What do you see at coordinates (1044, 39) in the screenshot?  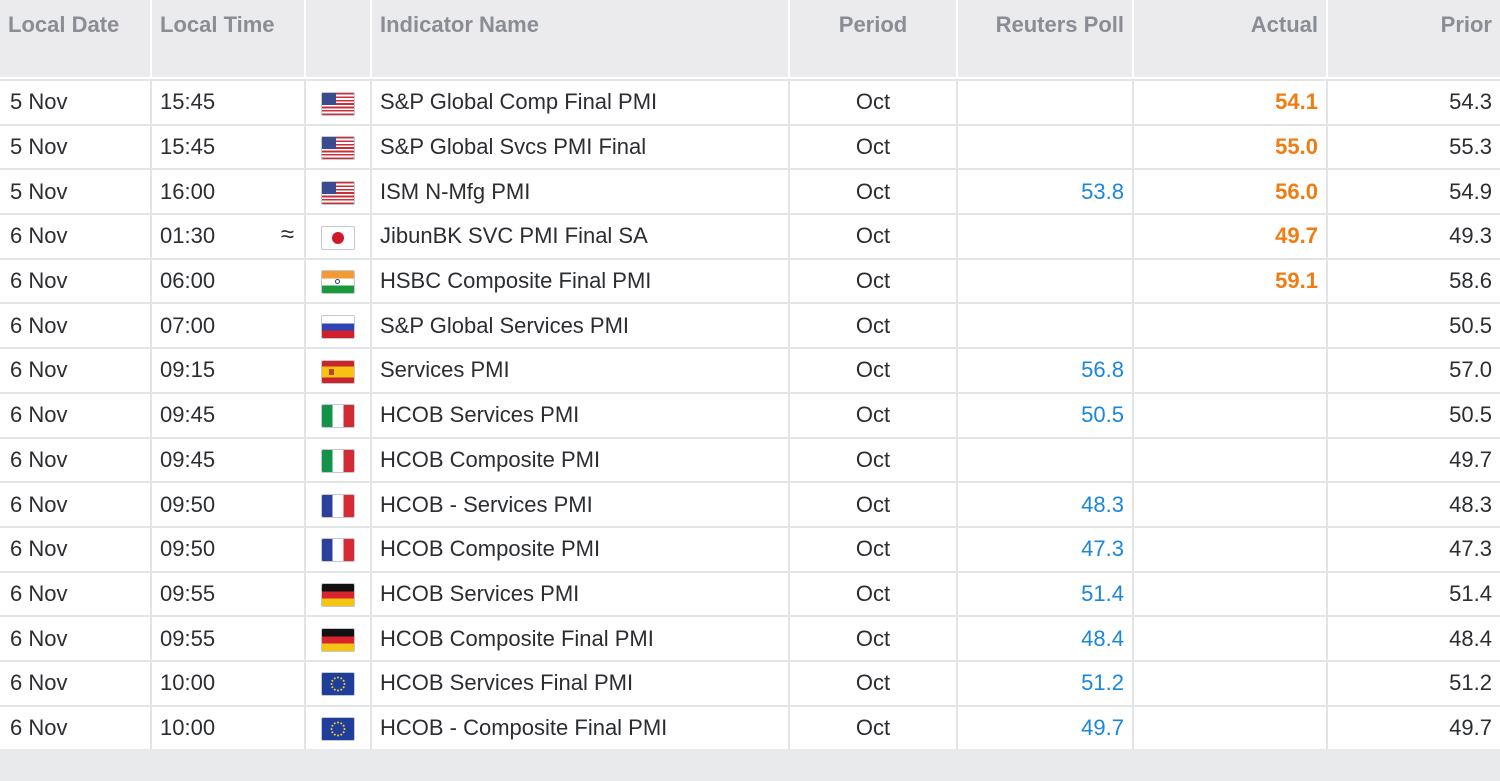 I see `column-header-reuters-poll: Reuters Poll` at bounding box center [1044, 39].